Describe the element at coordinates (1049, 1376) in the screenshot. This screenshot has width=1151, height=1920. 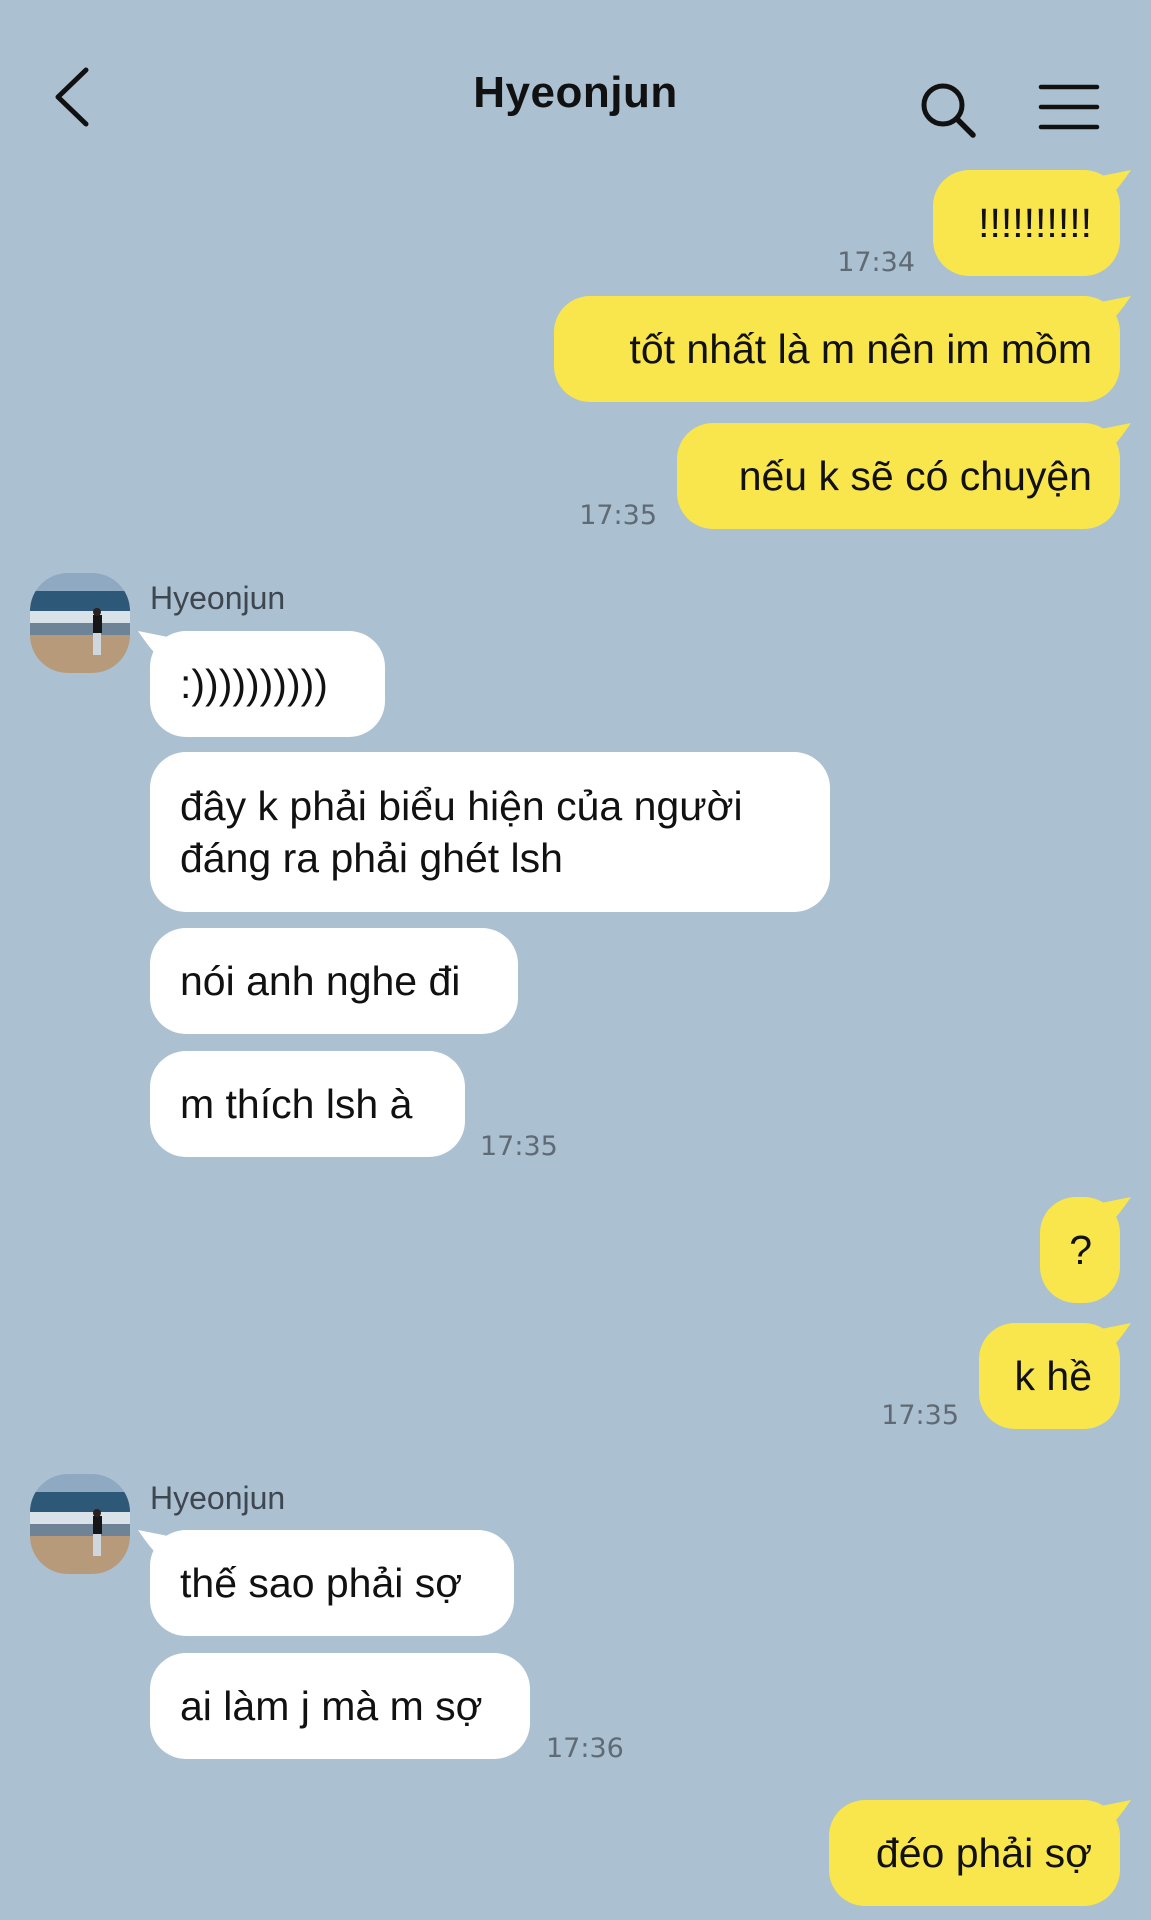
I see `outgoing-message: k hề` at that location.